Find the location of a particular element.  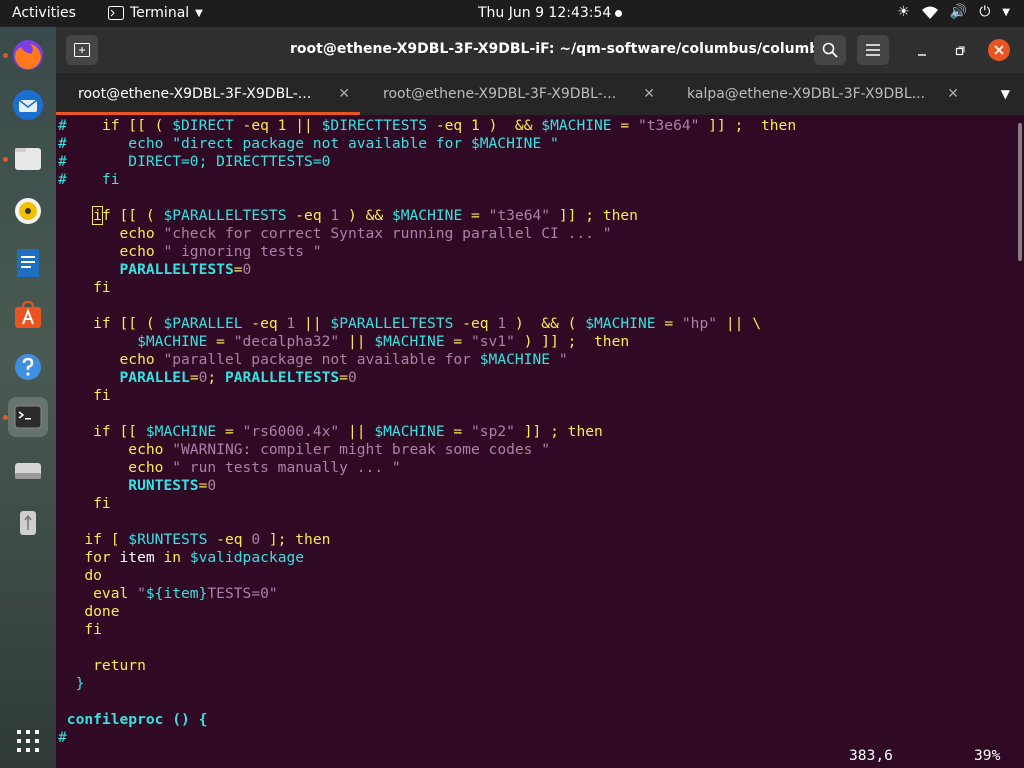

tab-2: root@ethene-X9DBL-3F-X9DBL-... ✕ is located at coordinates (513, 94).